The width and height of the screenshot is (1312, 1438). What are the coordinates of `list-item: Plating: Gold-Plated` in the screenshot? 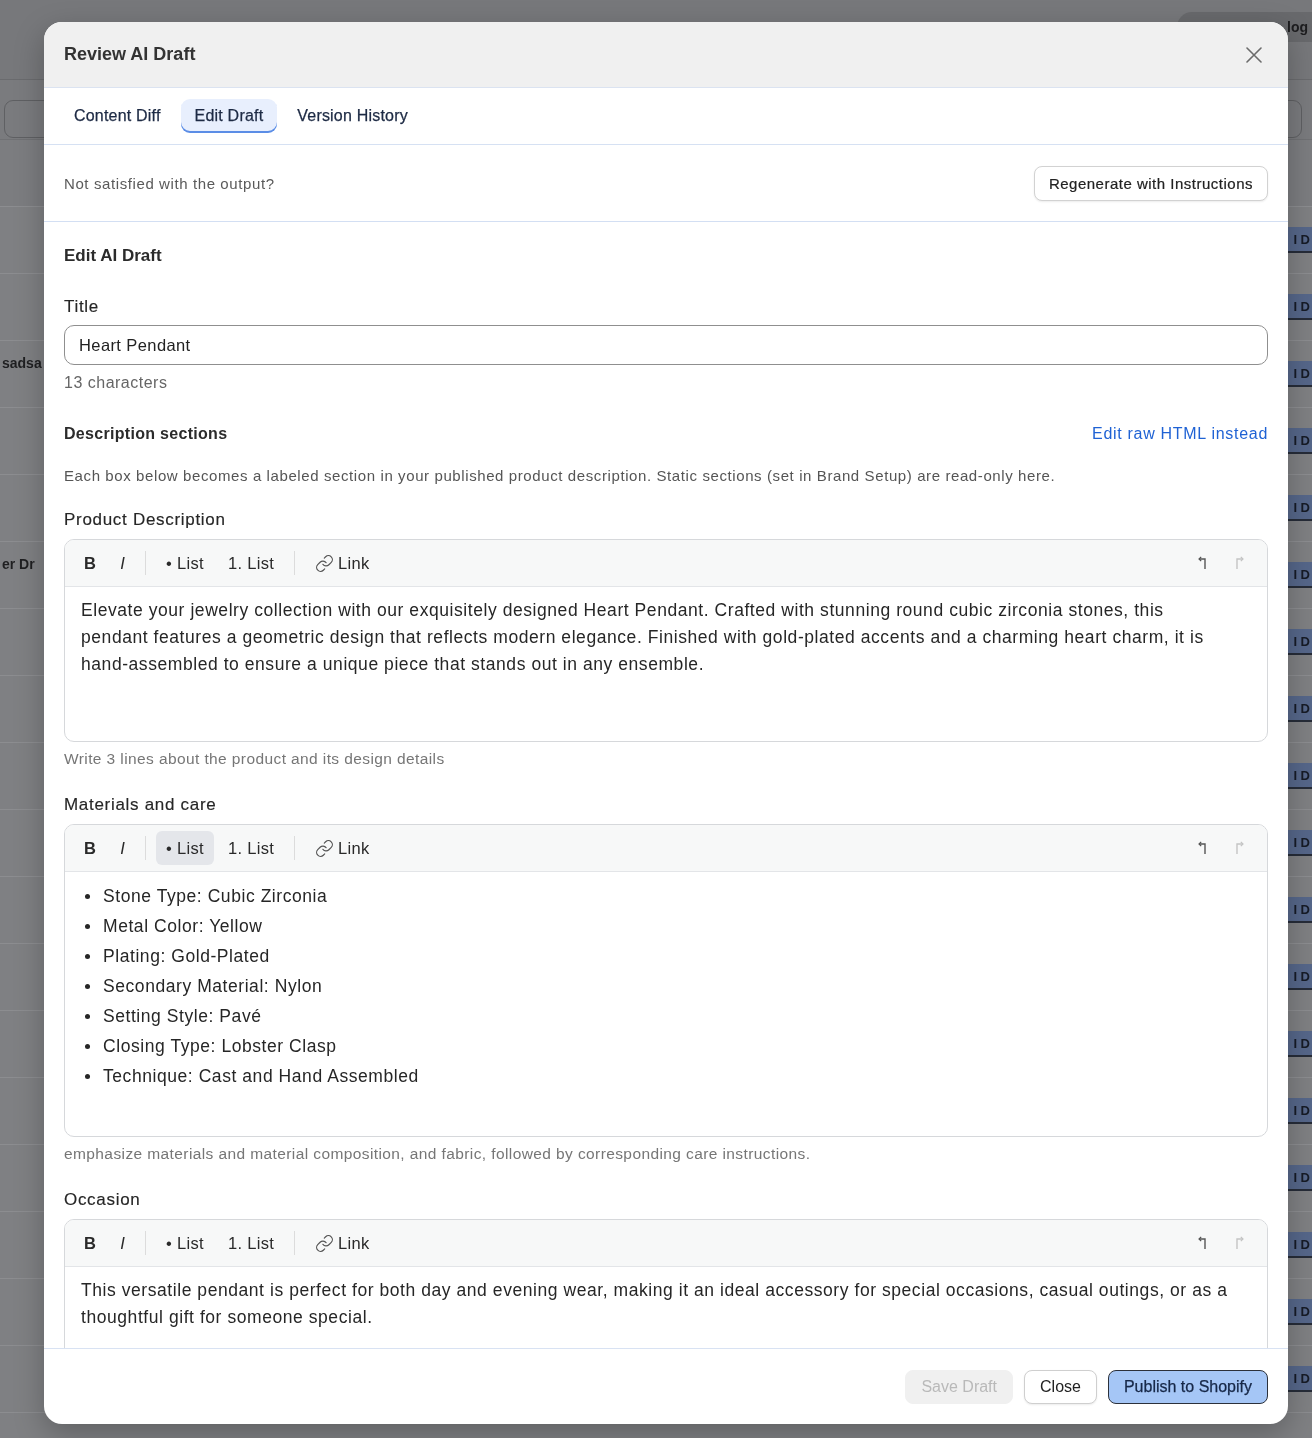 It's located at (186, 956).